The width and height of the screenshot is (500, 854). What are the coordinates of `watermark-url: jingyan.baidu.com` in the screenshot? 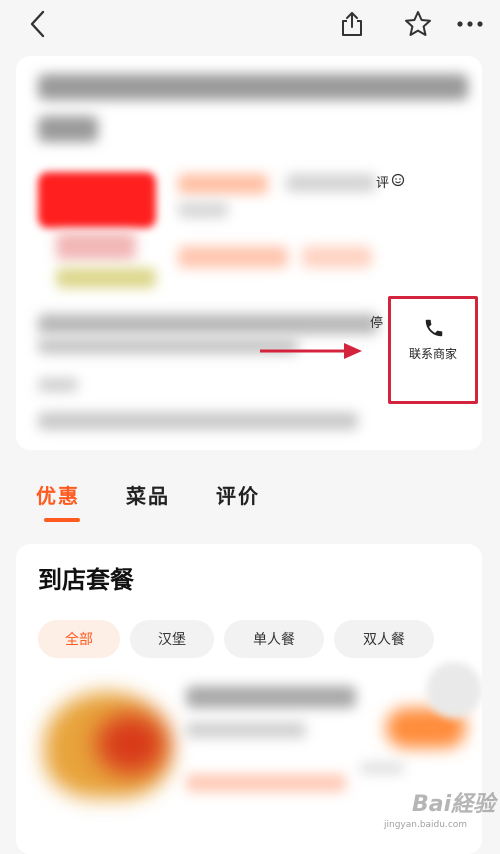 It's located at (426, 825).